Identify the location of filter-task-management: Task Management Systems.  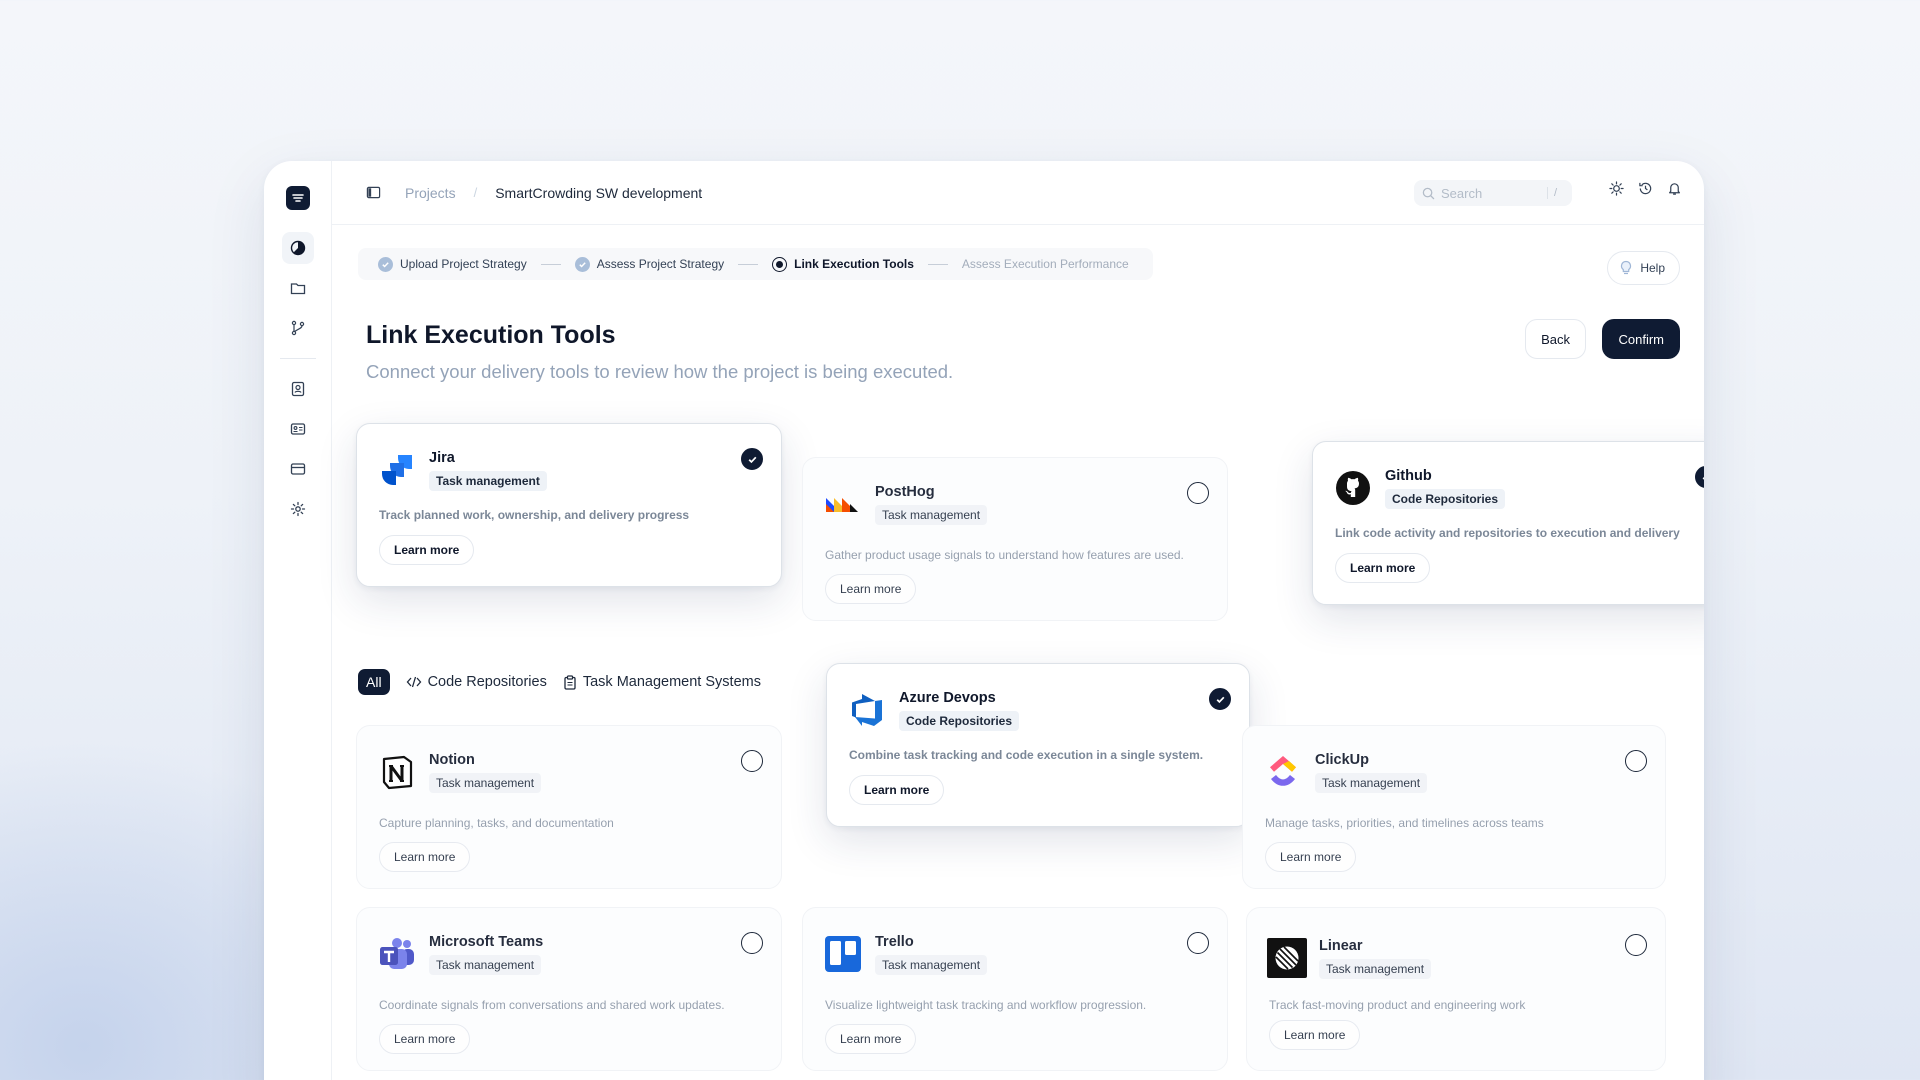
(662, 682).